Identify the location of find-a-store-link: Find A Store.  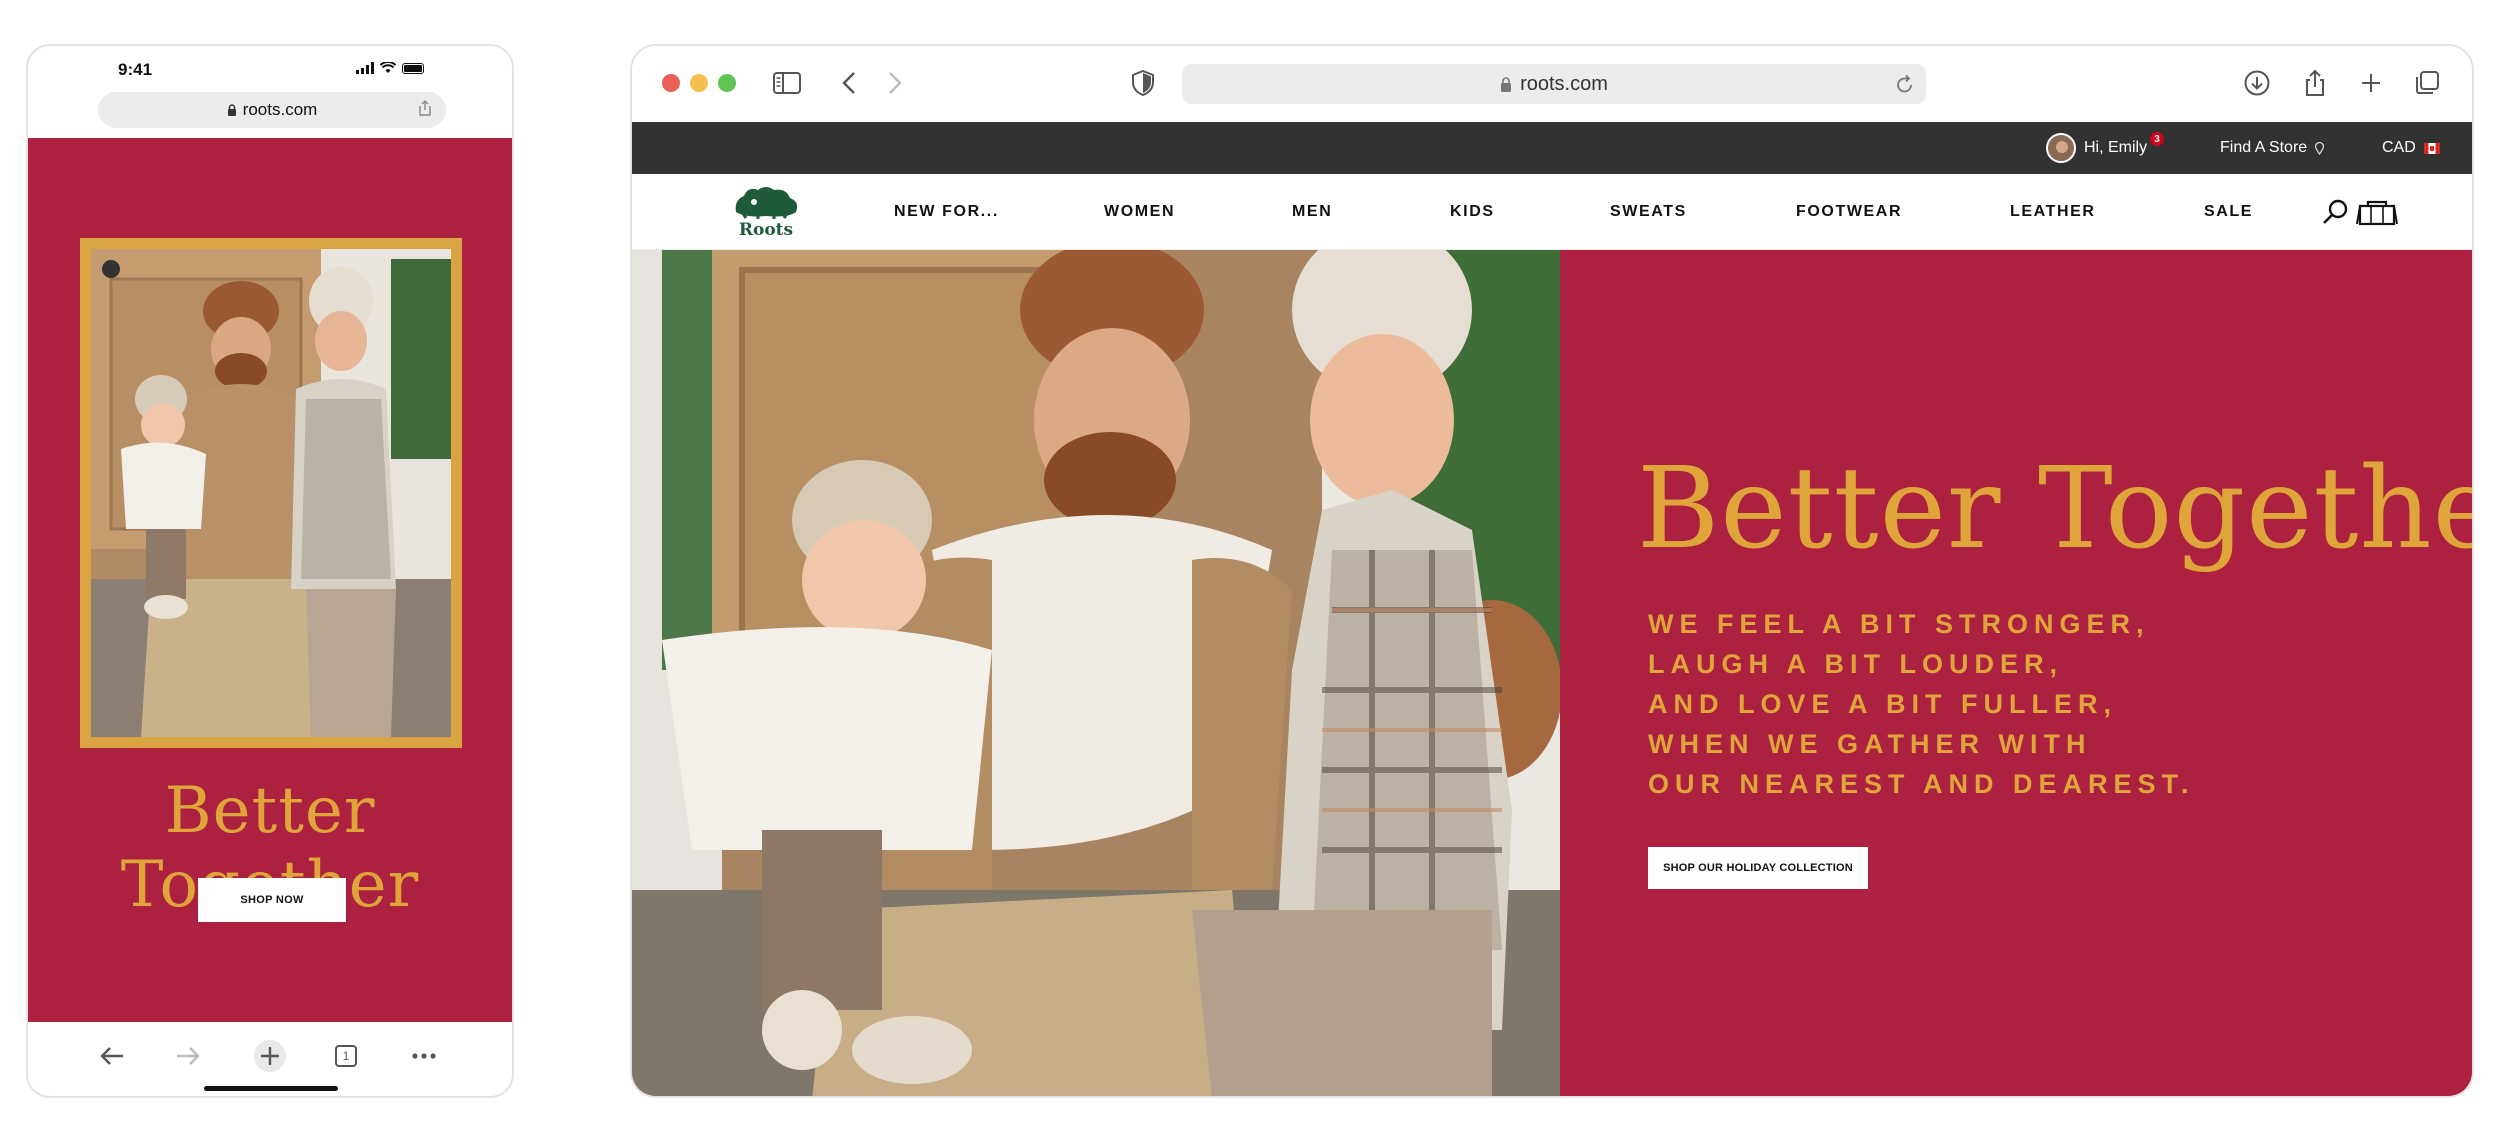
(2272, 148).